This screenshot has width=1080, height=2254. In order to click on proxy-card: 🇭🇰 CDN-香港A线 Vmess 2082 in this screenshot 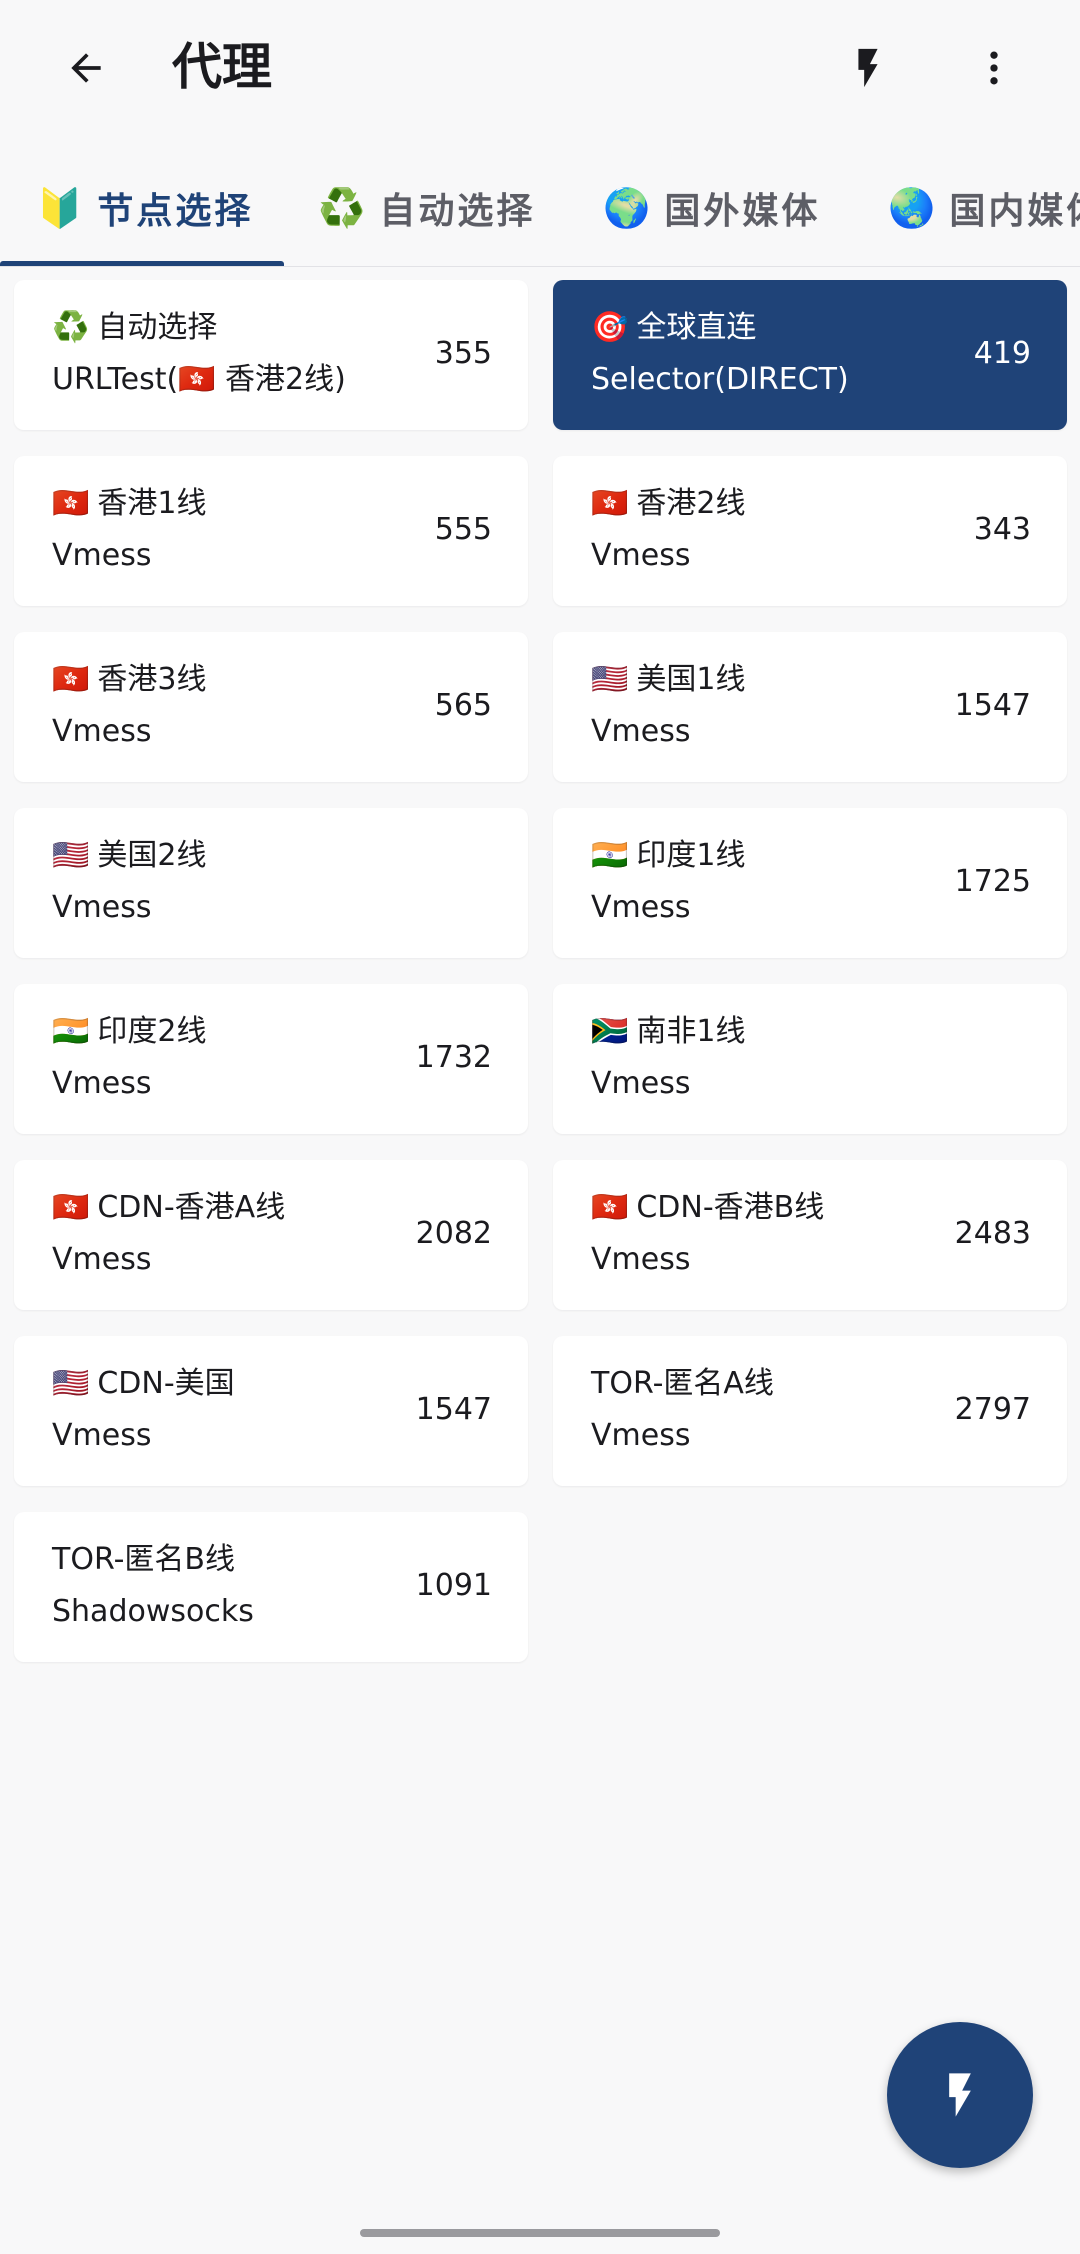, I will do `click(271, 1235)`.